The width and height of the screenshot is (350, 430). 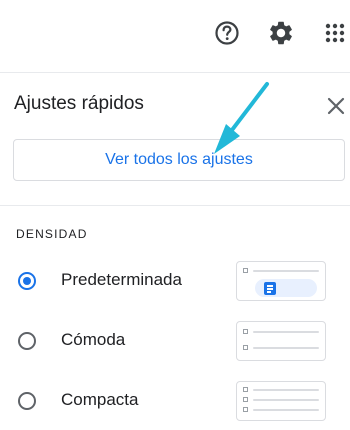 What do you see at coordinates (334, 33) in the screenshot?
I see `apps-grid-icon` at bounding box center [334, 33].